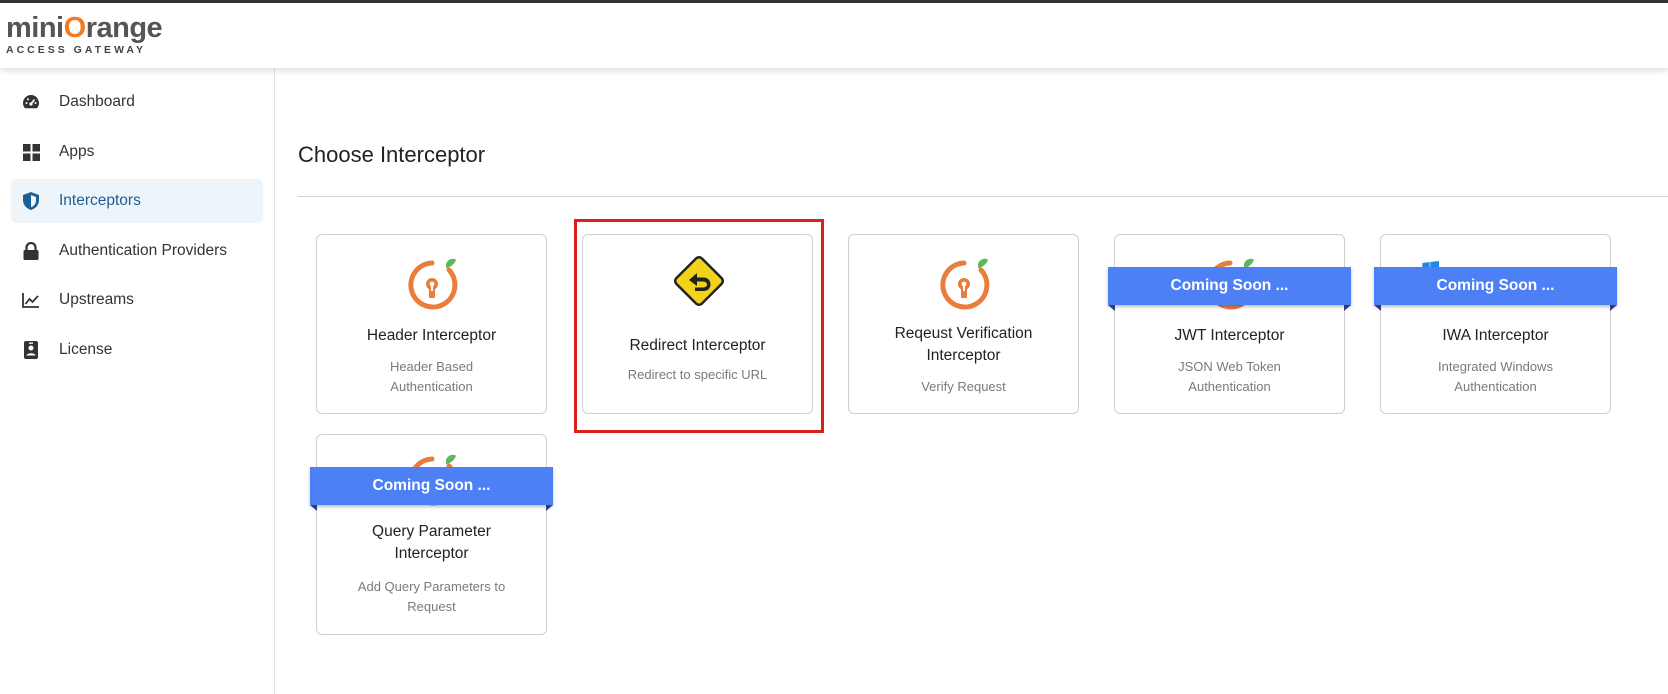  I want to click on sidebar-item-label: Apps, so click(77, 151).